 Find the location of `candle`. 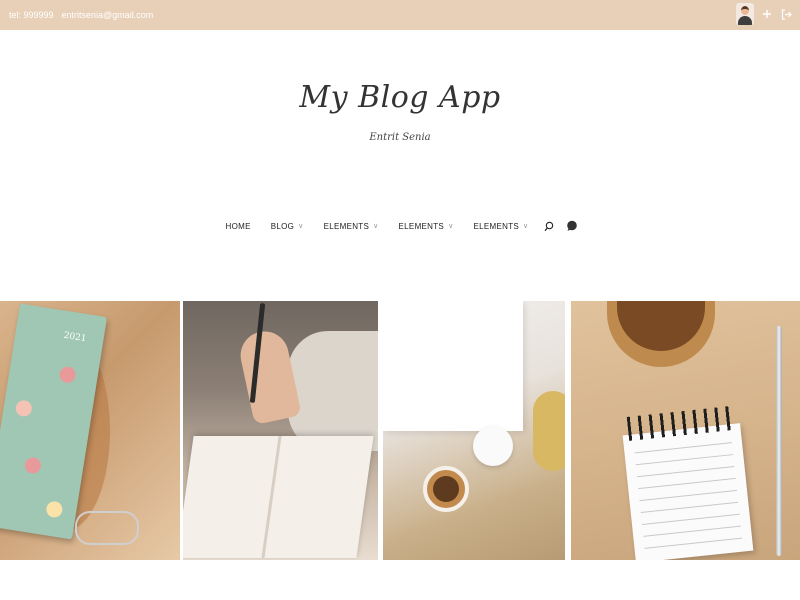

candle is located at coordinates (493, 446).